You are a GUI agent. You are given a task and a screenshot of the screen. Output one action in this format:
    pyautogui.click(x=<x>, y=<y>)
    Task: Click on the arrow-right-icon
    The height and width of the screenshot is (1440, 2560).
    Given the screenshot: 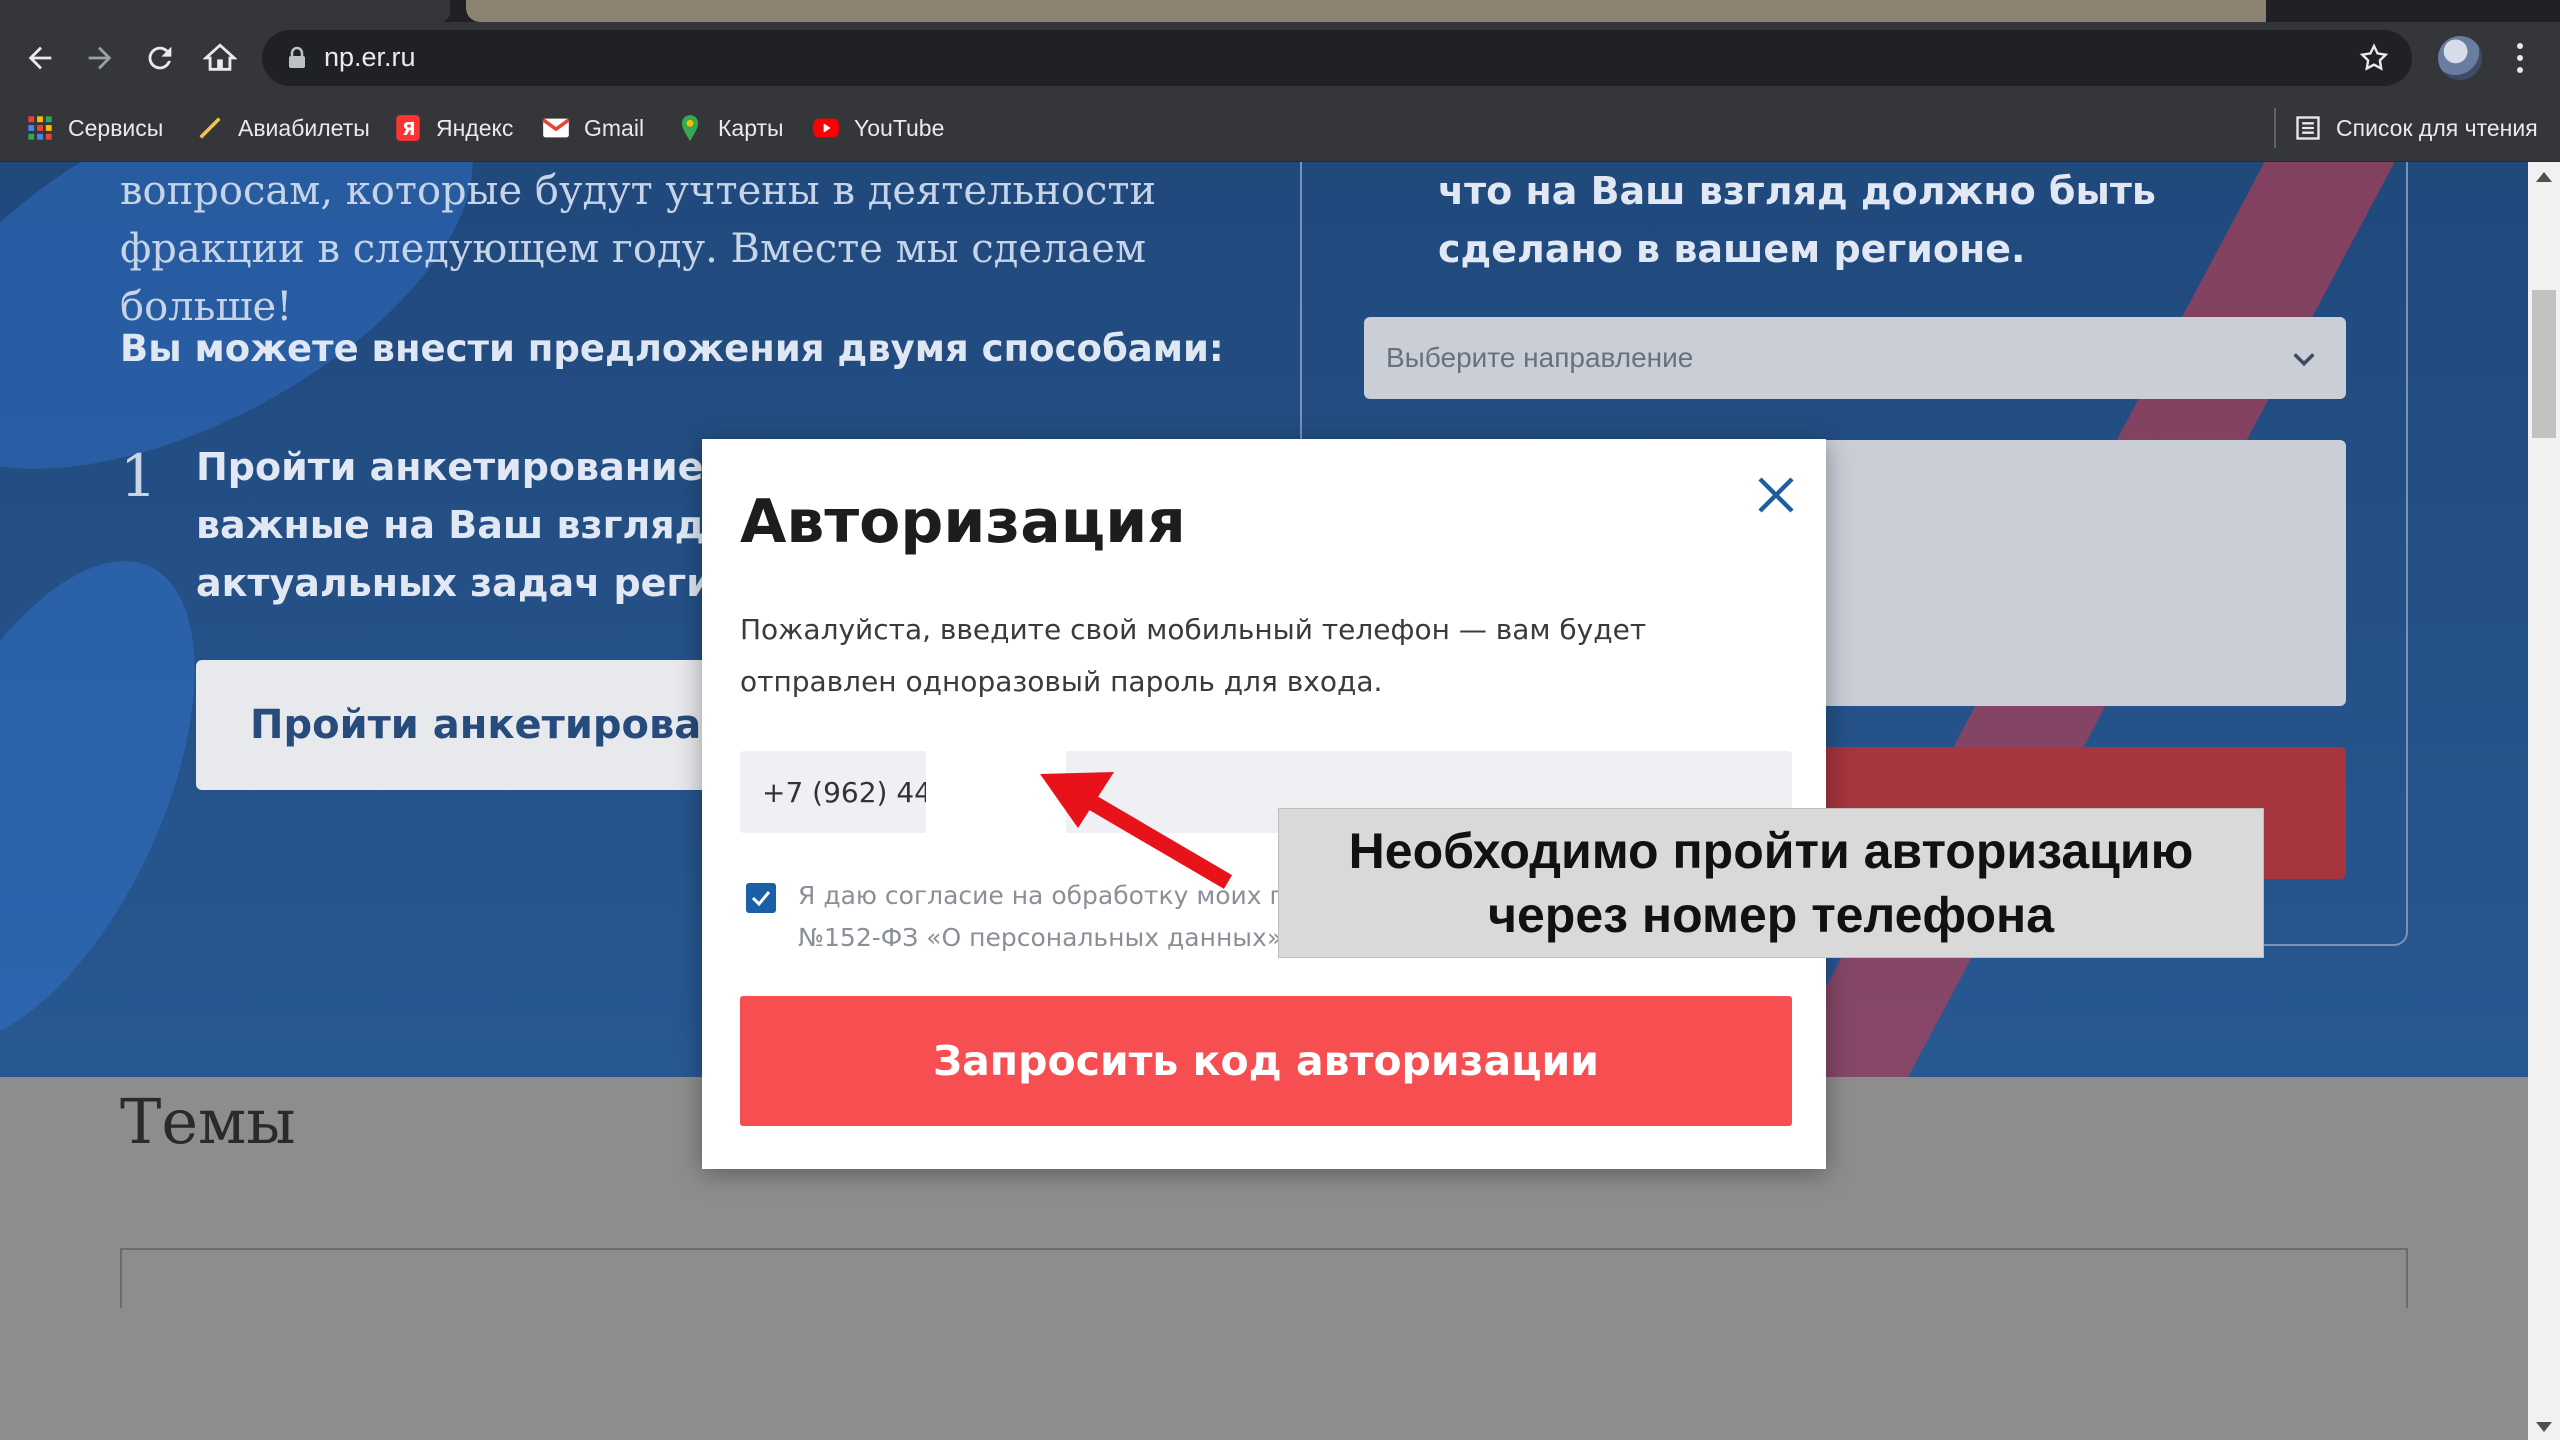 What is the action you would take?
    pyautogui.click(x=100, y=58)
    